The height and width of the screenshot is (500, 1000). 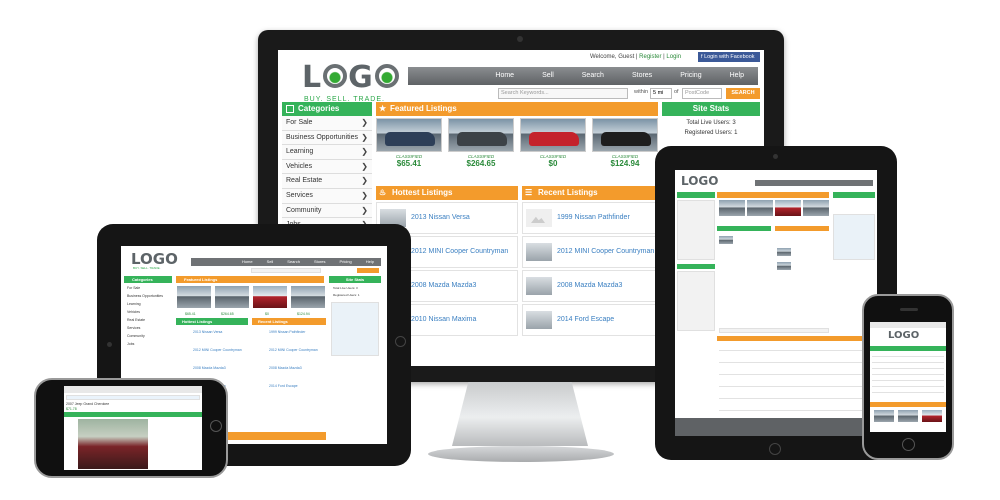 I want to click on mini-category: For Sale, so click(x=133, y=288).